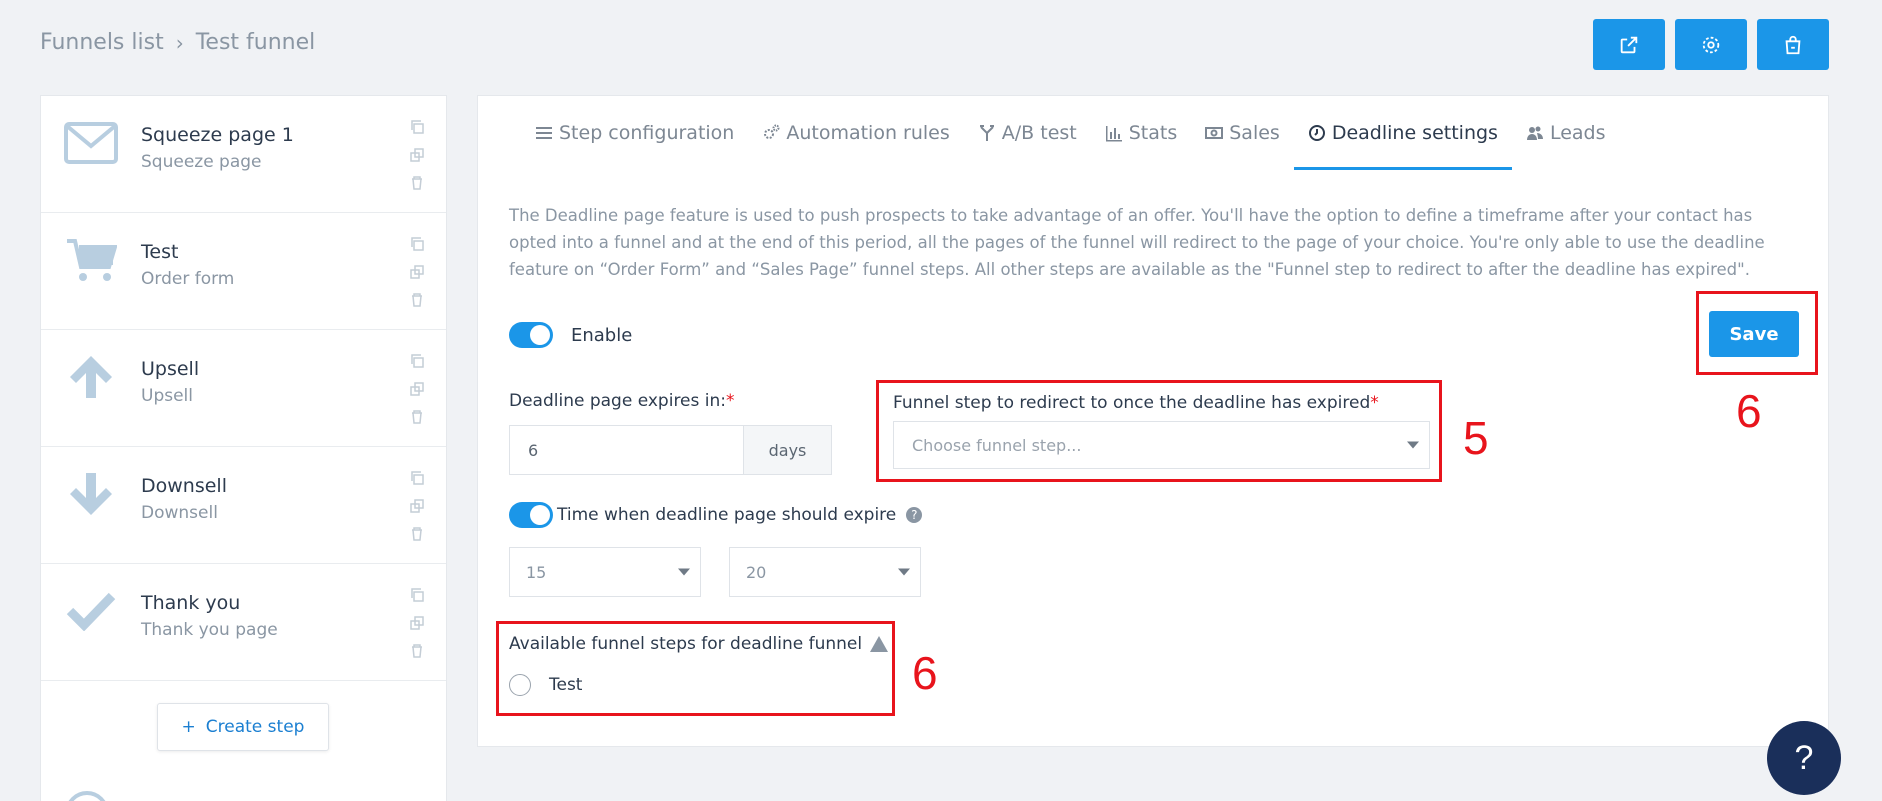 The height and width of the screenshot is (801, 1882). Describe the element at coordinates (91, 260) in the screenshot. I see `cart-icon` at that location.